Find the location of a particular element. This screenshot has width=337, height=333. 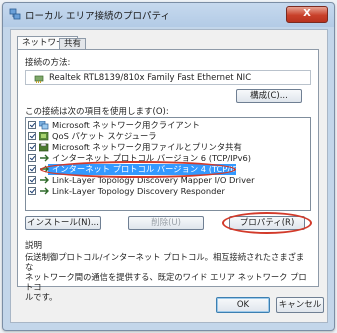

window-title: ローカル エリア接続のプロパティ is located at coordinates (97, 16).